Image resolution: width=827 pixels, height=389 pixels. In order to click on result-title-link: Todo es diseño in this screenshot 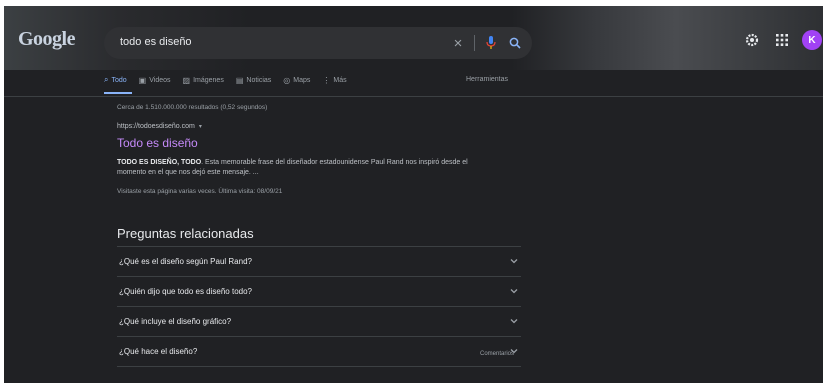, I will do `click(157, 143)`.